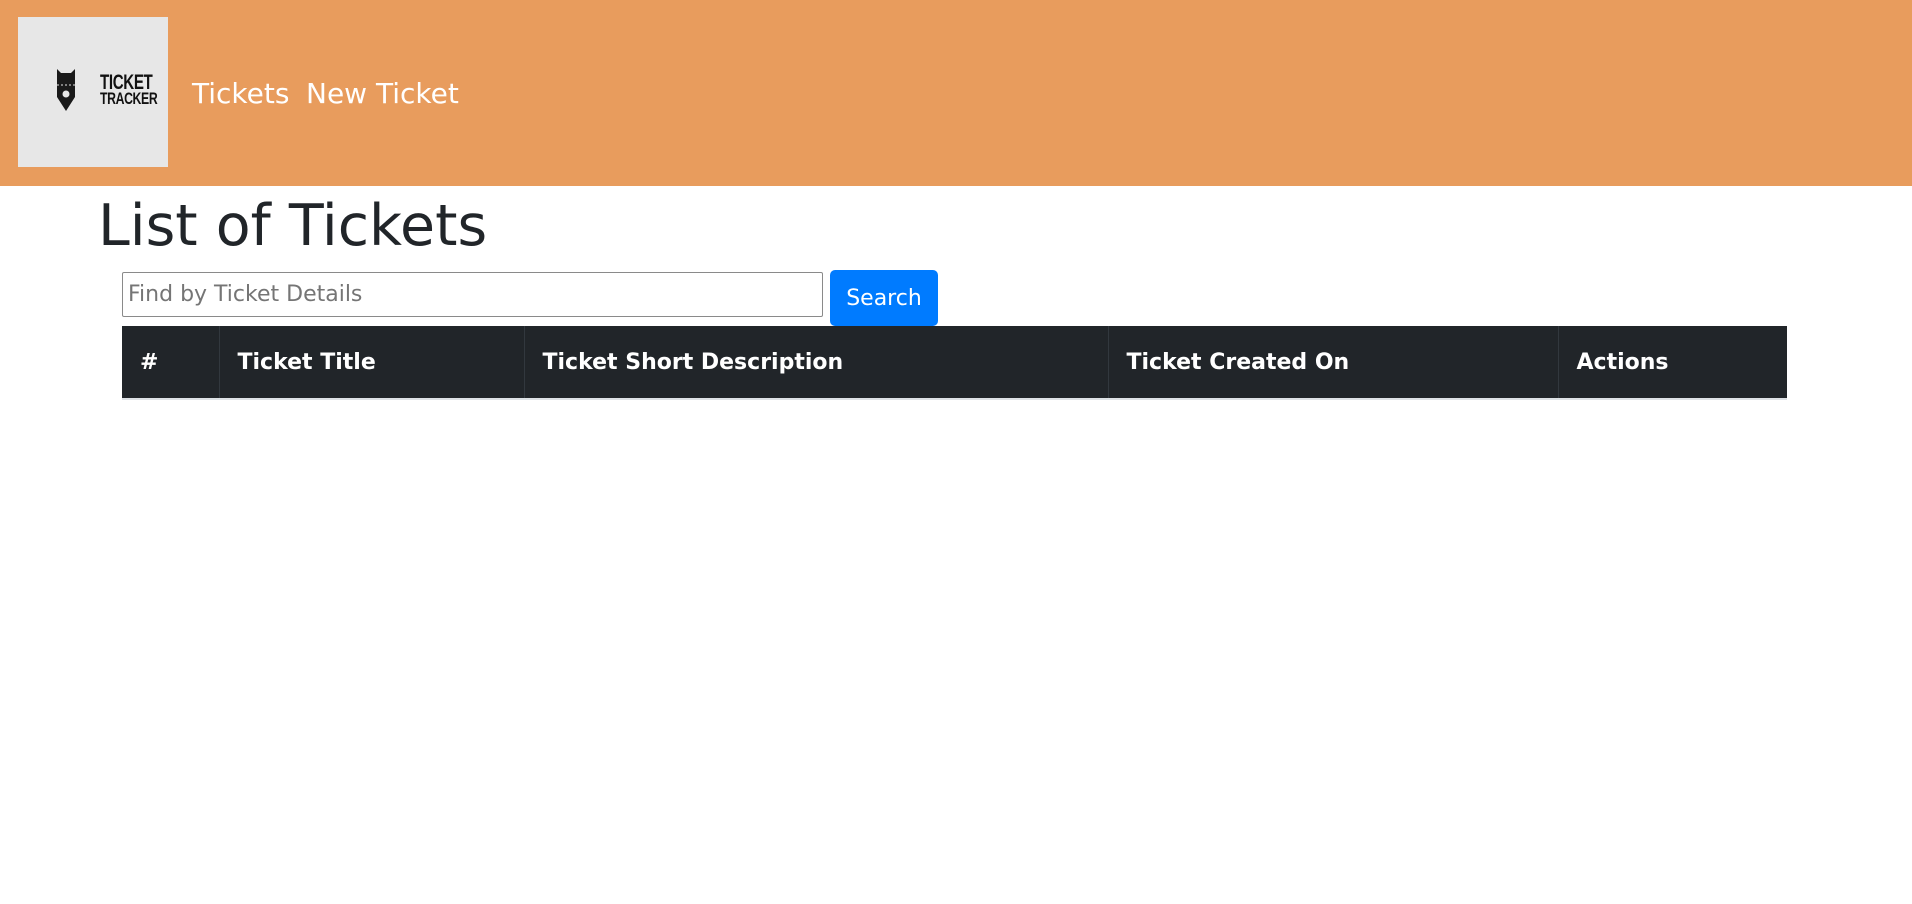 This screenshot has height=904, width=1912. Describe the element at coordinates (66, 90) in the screenshot. I see `ticket-tracker-logo-icon` at that location.